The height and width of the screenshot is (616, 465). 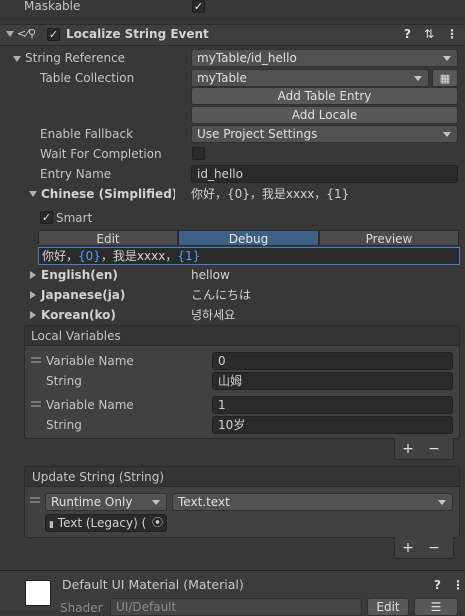 I want to click on string-reference-foldout-icon, so click(x=17, y=59).